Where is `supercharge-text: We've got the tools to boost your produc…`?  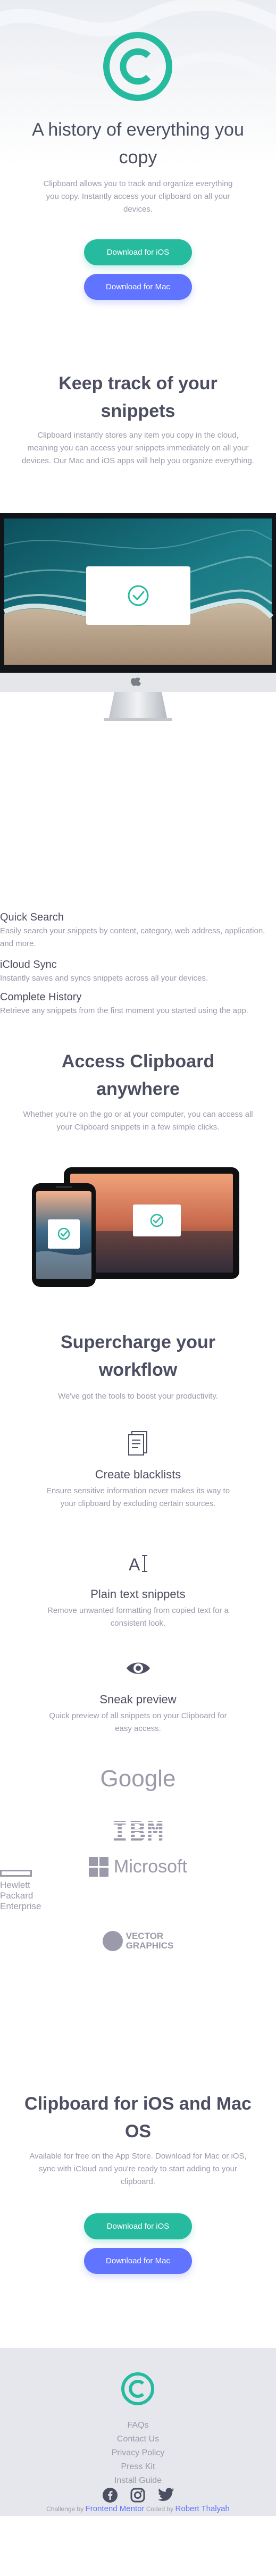 supercharge-text: We've got the tools to boost your produc… is located at coordinates (138, 1396).